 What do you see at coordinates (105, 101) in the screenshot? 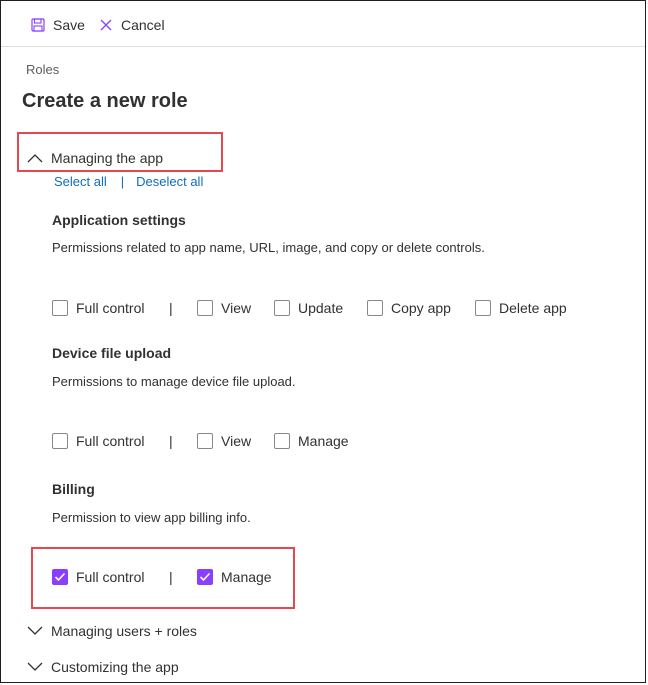
I see `page-title: Create a new role` at bounding box center [105, 101].